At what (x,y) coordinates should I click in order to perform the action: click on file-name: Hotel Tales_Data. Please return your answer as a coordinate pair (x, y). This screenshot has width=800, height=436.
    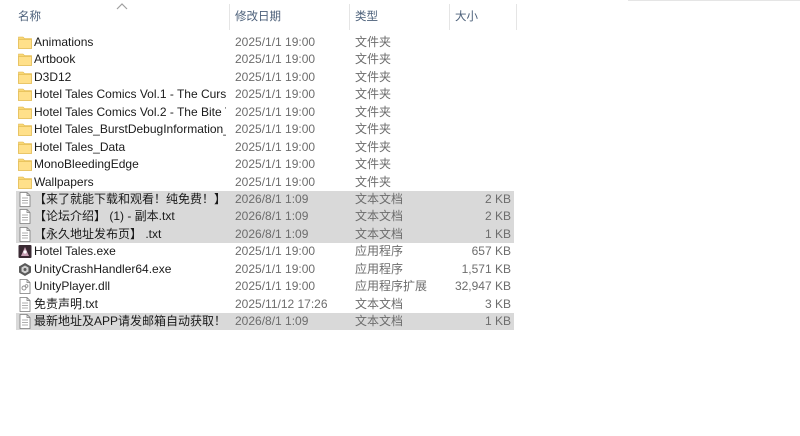
    Looking at the image, I should click on (80, 146).